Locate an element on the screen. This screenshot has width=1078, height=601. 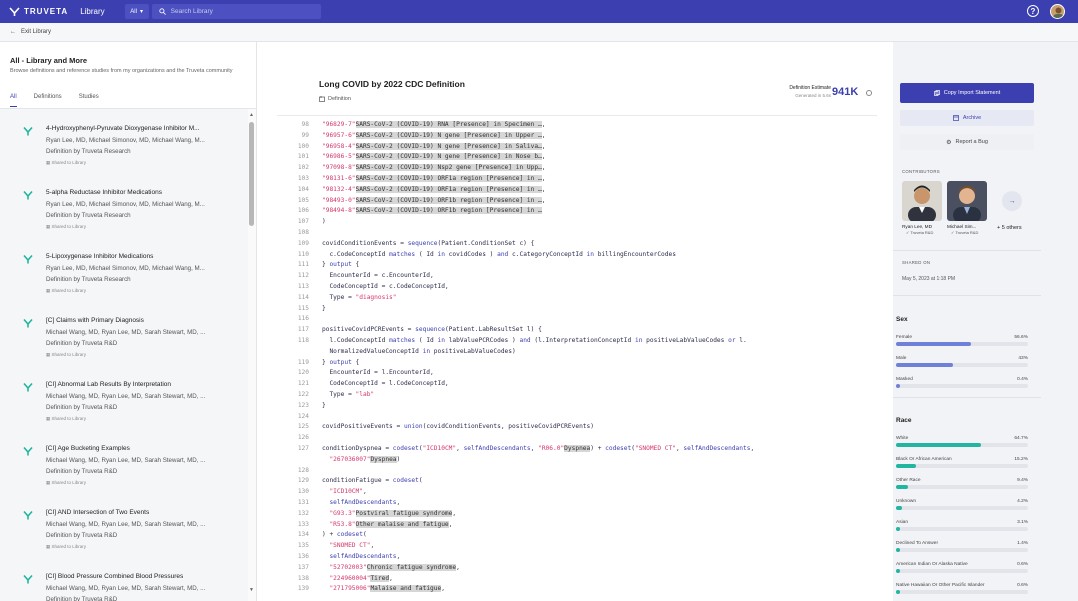
code-token: "98494-8" is located at coordinates (339, 211).